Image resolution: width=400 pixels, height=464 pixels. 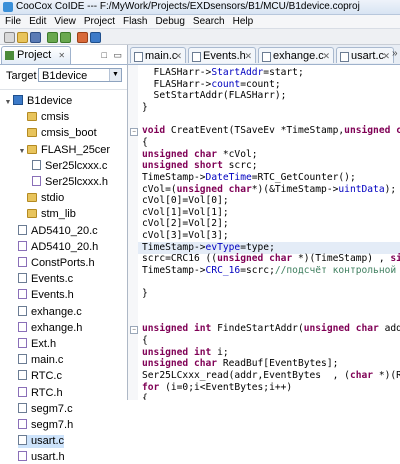 I want to click on code-token: (i=0;i<EventBytes;i++), so click(x=226, y=387).